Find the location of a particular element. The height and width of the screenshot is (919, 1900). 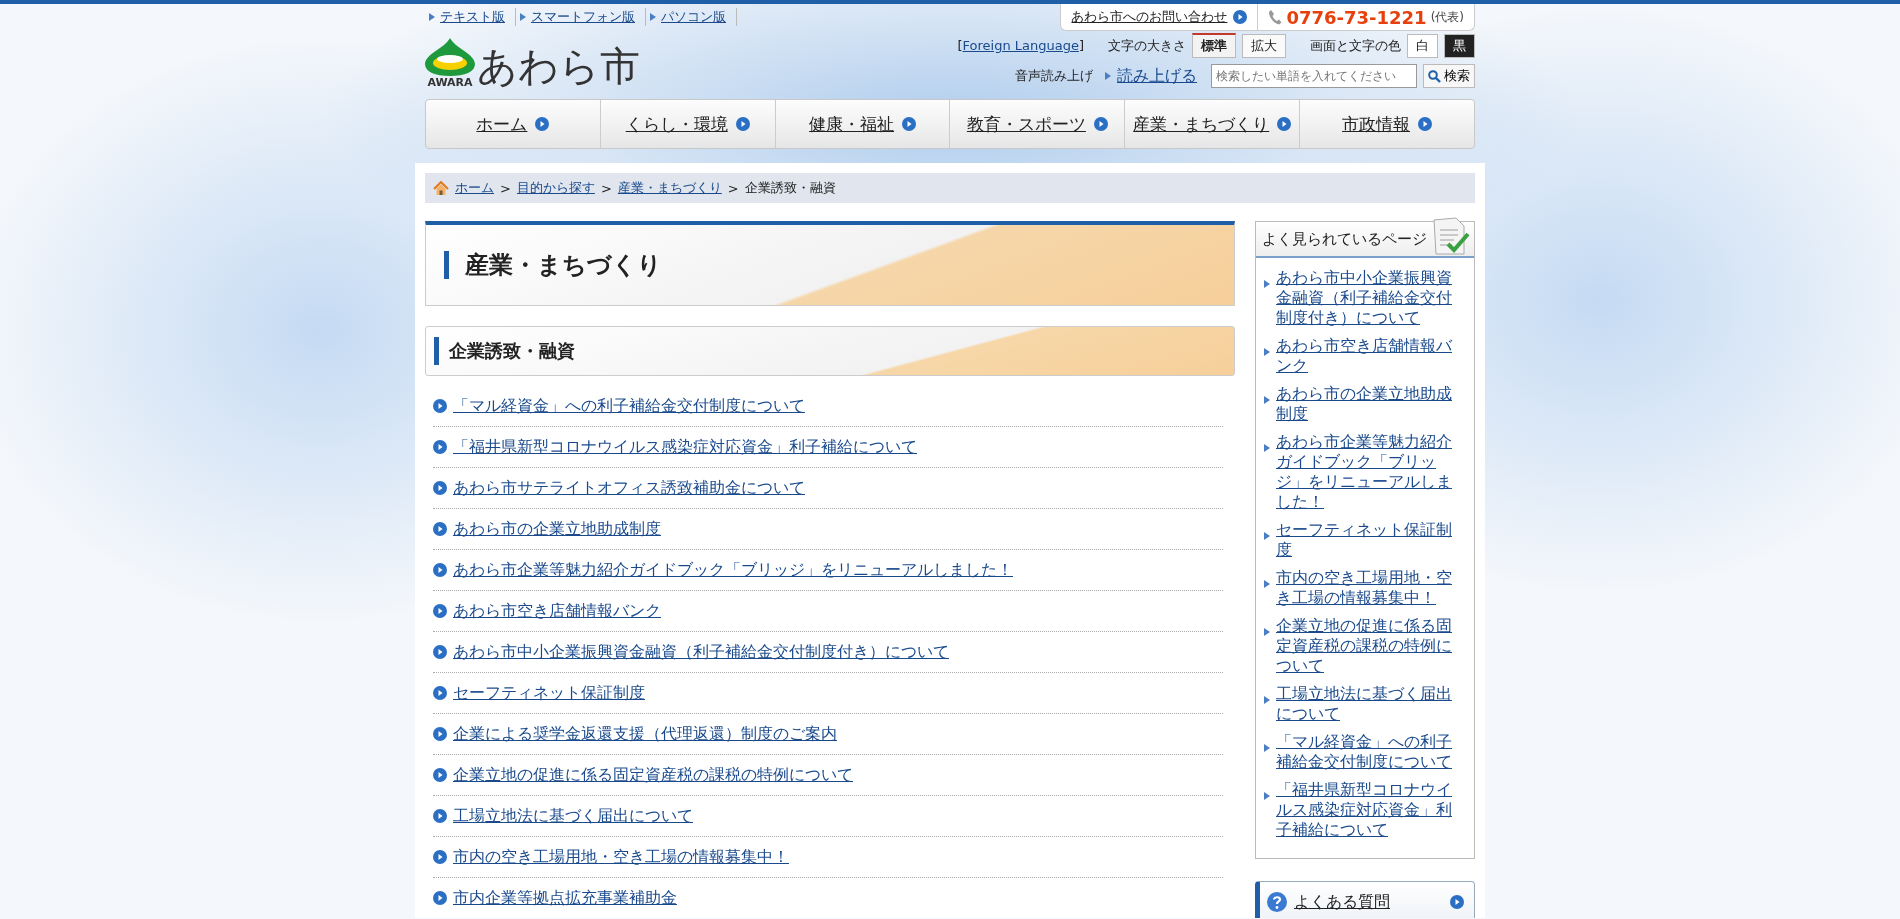

foreign-language-link: Foreign Language is located at coordinates (1020, 45).